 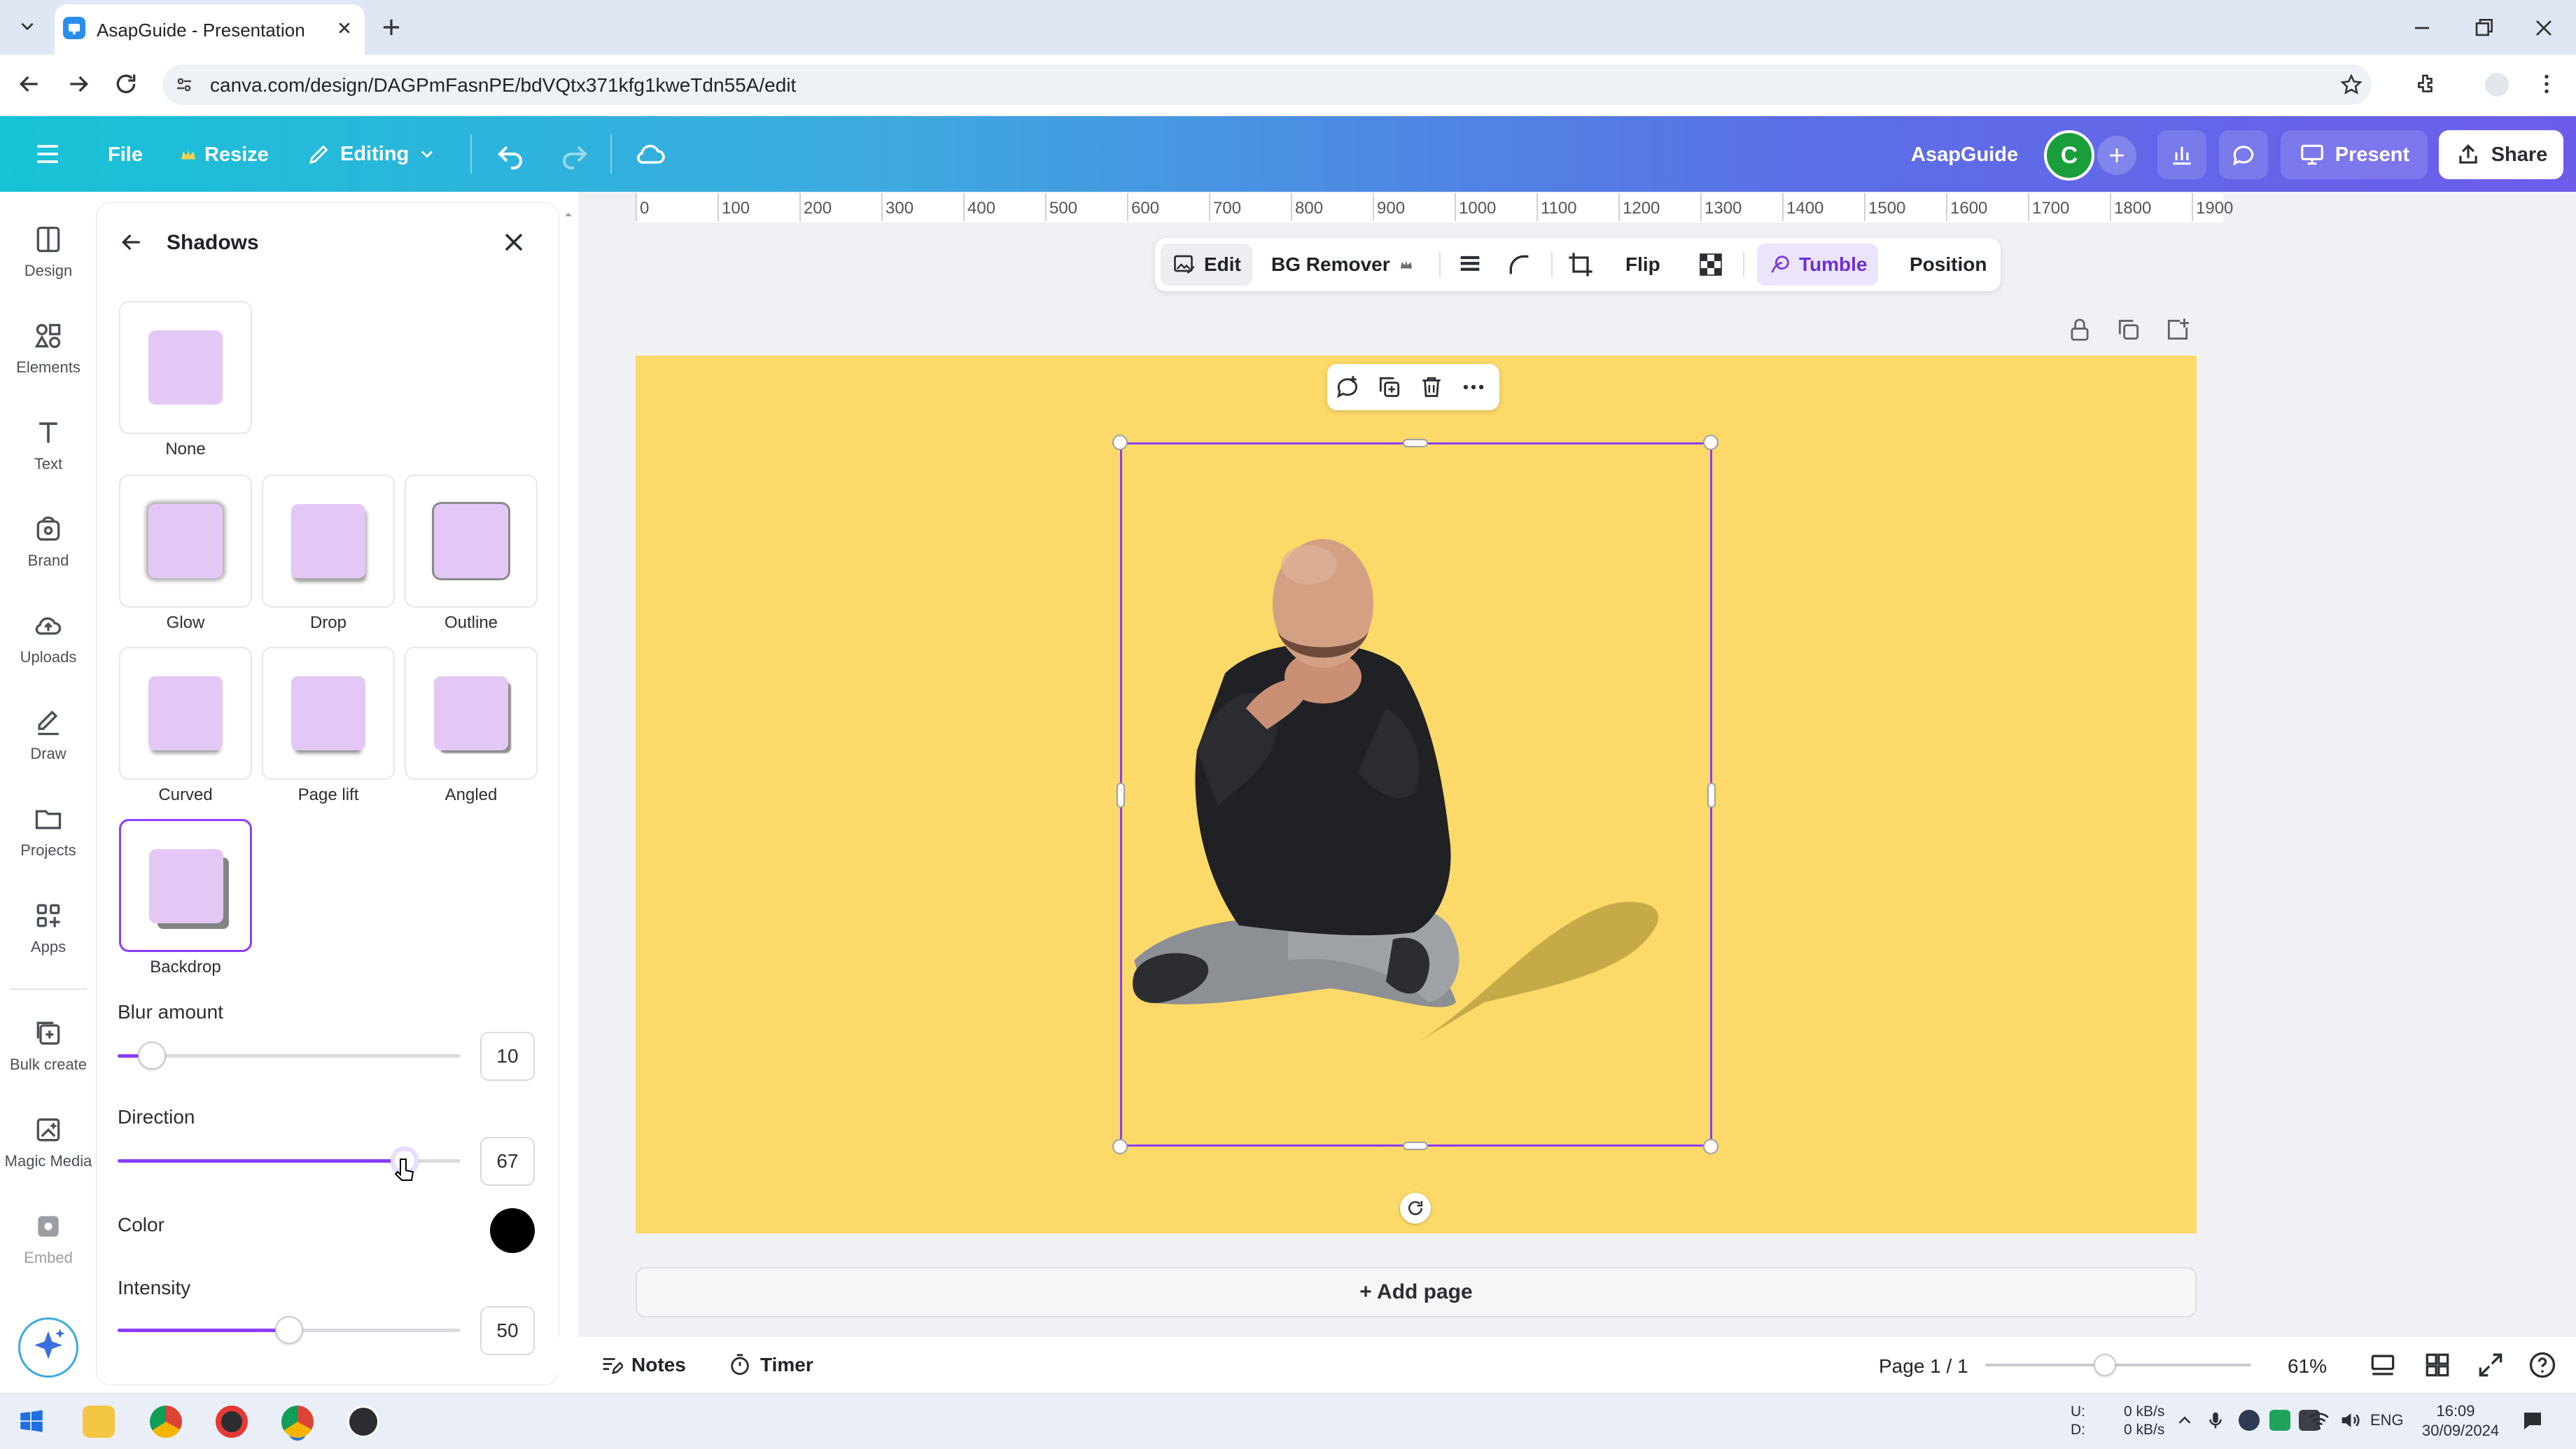 What do you see at coordinates (2319, 1420) in the screenshot?
I see `wifi-icon` at bounding box center [2319, 1420].